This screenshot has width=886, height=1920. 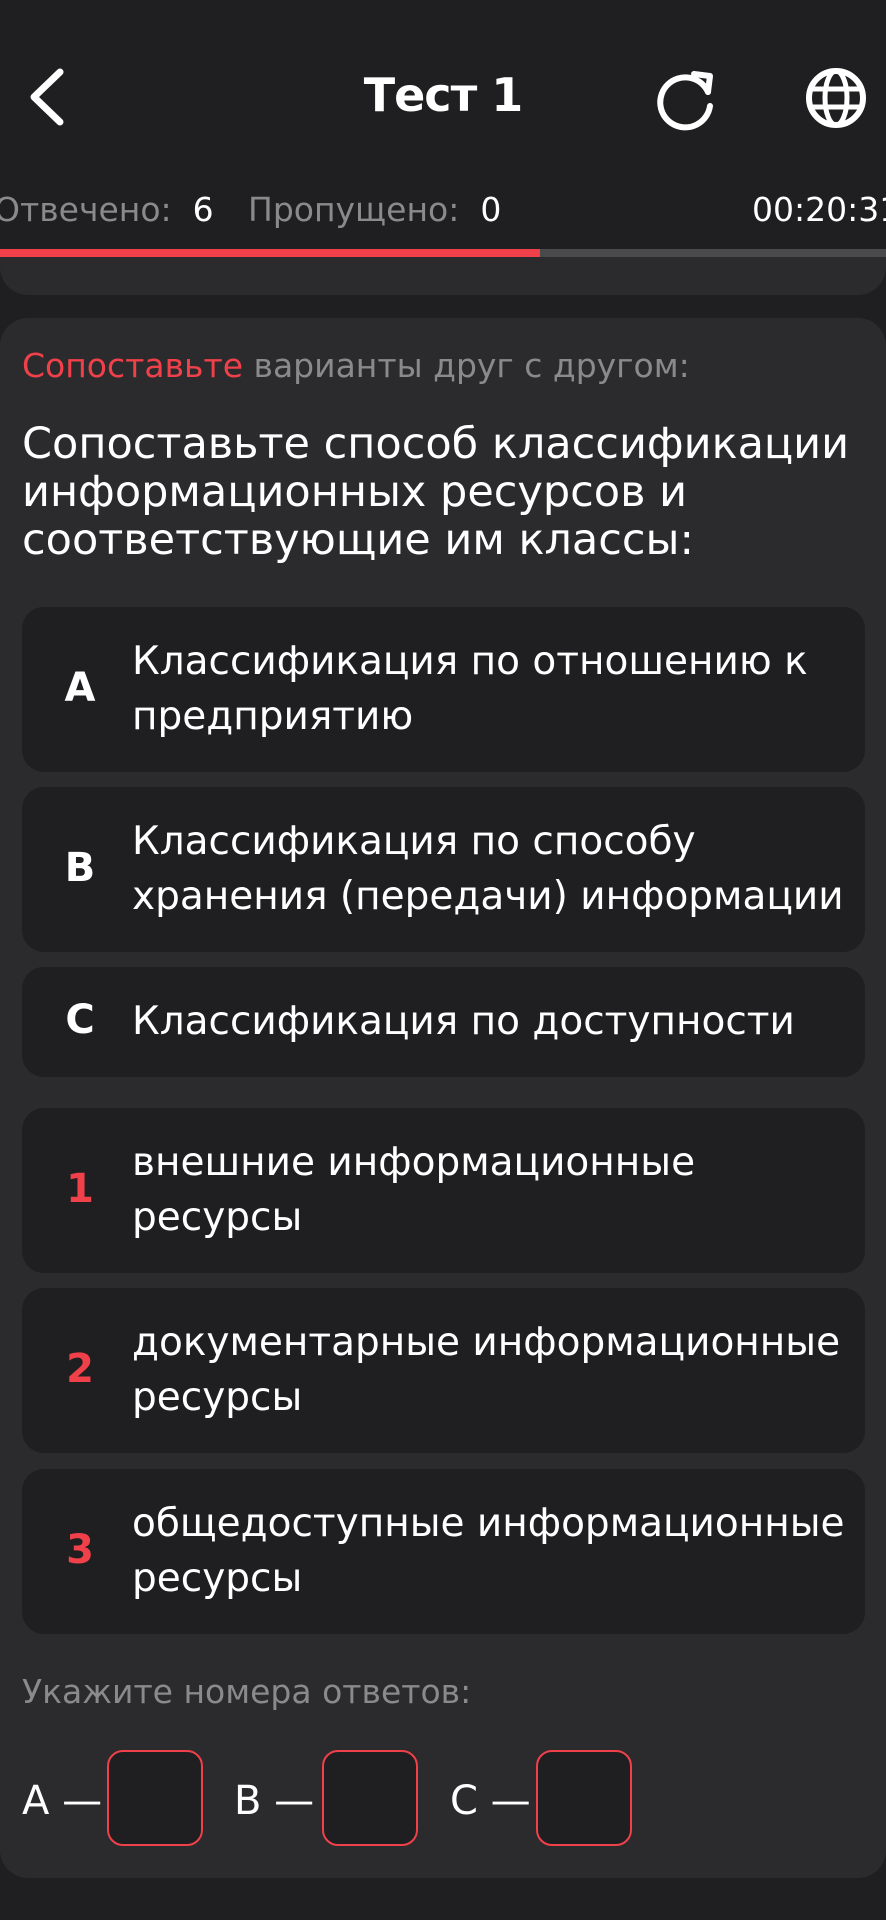 I want to click on answer-option-2: 2 документарные информационные ресурсы, so click(x=443, y=1370).